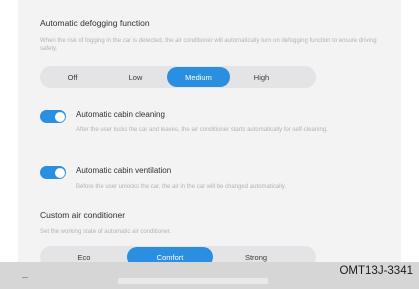  I want to click on cabin-ventilation-label: Automatic cabin ventilation, so click(124, 170).